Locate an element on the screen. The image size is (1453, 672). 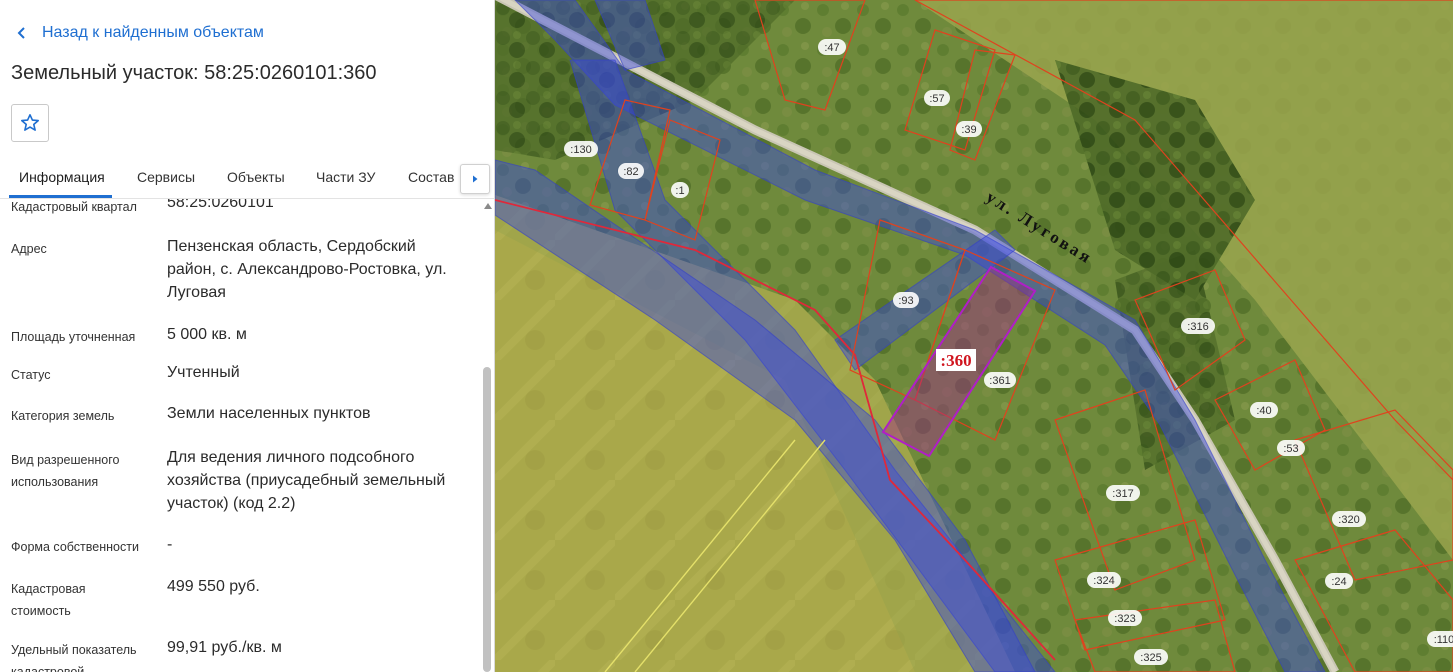
parcel-label: :320 is located at coordinates (1349, 519).